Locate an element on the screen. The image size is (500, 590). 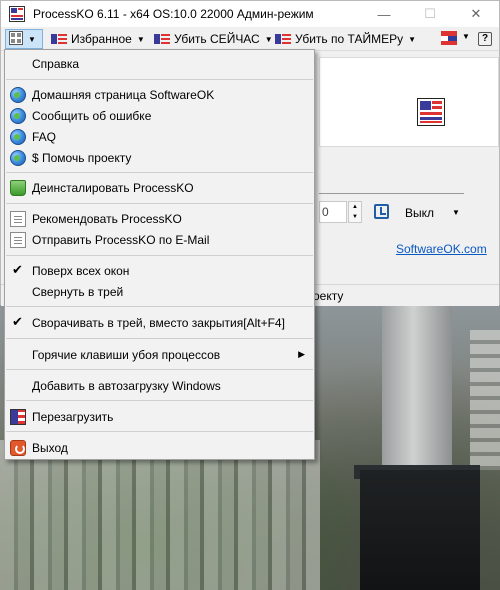
menu-item-restart: Перезагрузить is located at coordinates (159, 416).